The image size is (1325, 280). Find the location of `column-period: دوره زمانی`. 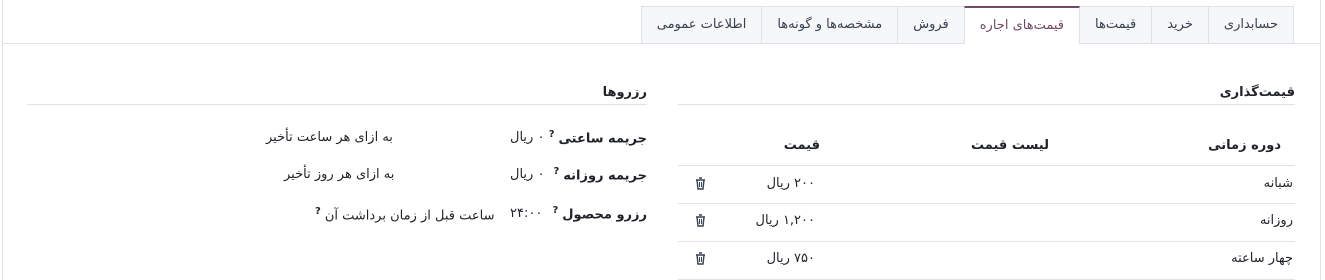

column-period: دوره زمانی is located at coordinates (1244, 145).